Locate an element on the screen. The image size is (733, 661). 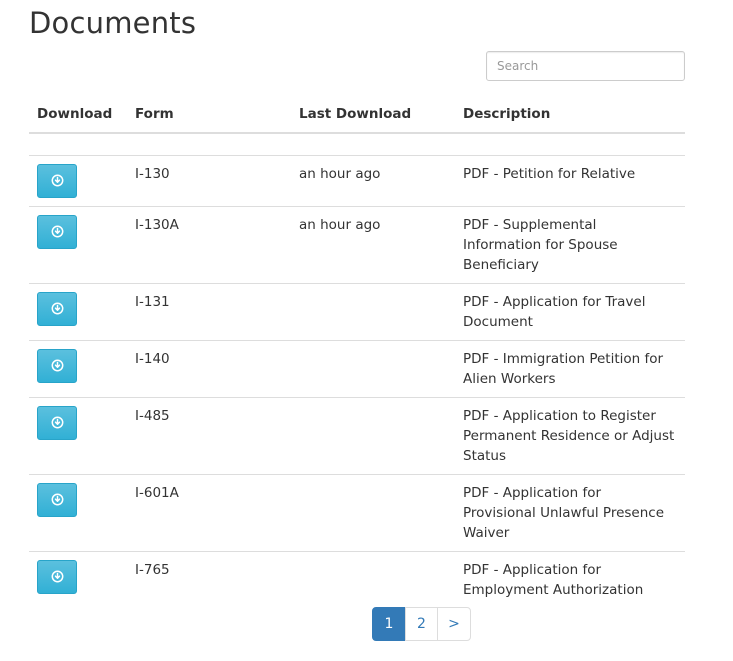
form-cell: I-601A is located at coordinates (209, 512).